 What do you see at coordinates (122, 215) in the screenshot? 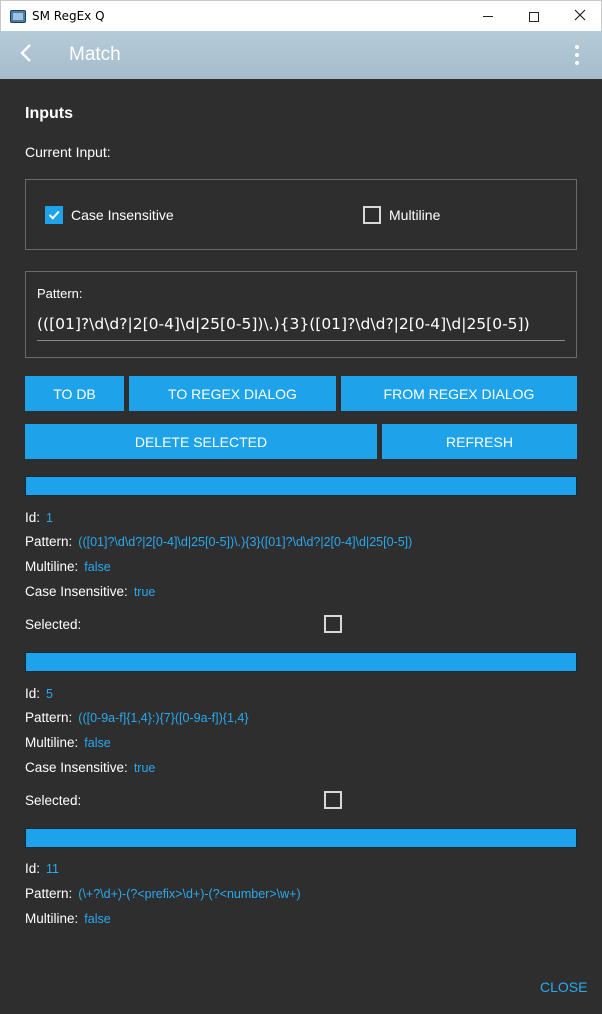
I see `case-insensitive-label: Case Insensitive` at bounding box center [122, 215].